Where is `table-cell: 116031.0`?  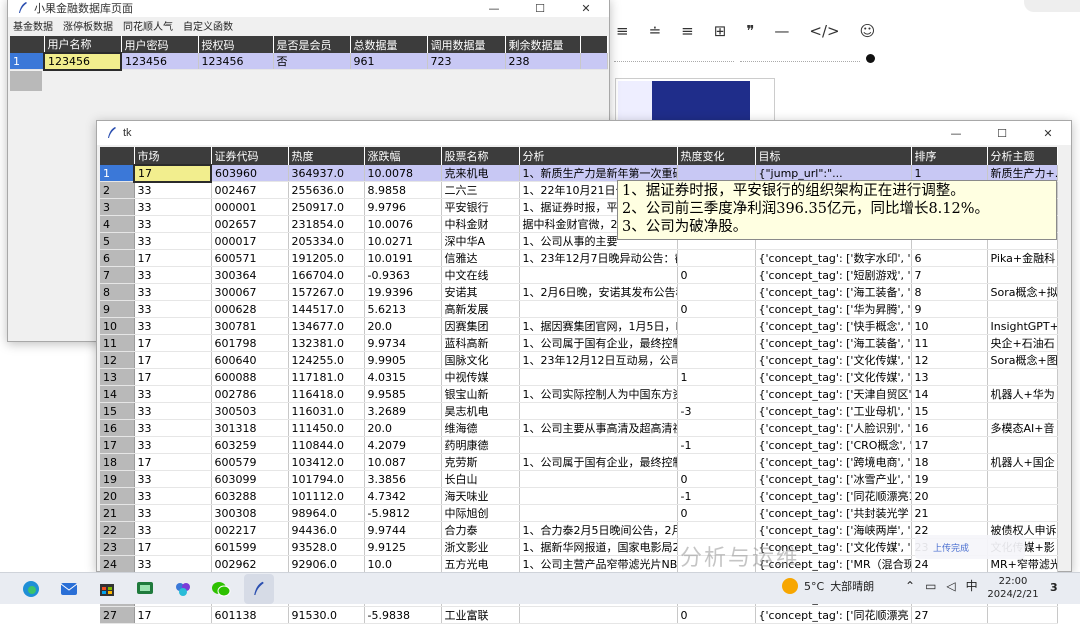 table-cell: 116031.0 is located at coordinates (326, 411).